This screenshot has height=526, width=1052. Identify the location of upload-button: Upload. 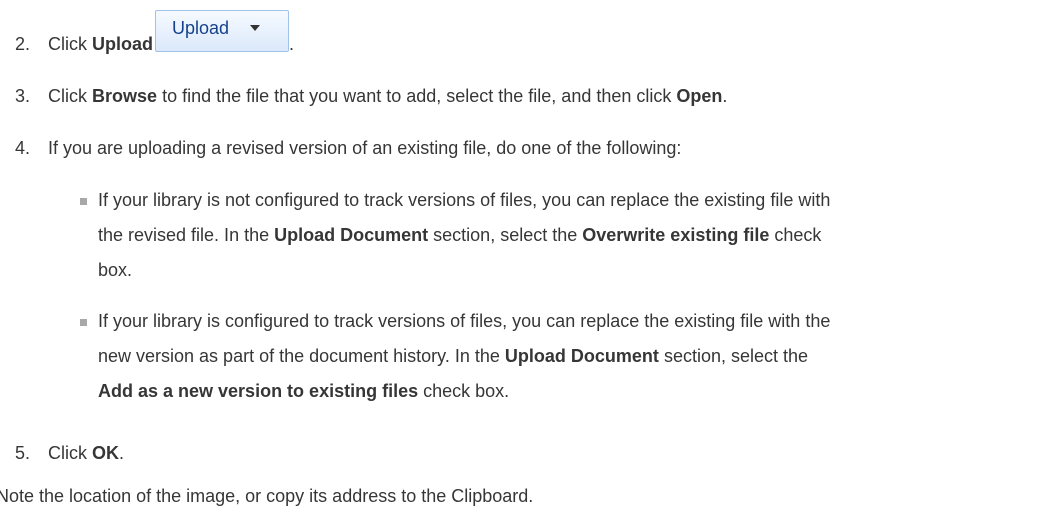
(222, 31).